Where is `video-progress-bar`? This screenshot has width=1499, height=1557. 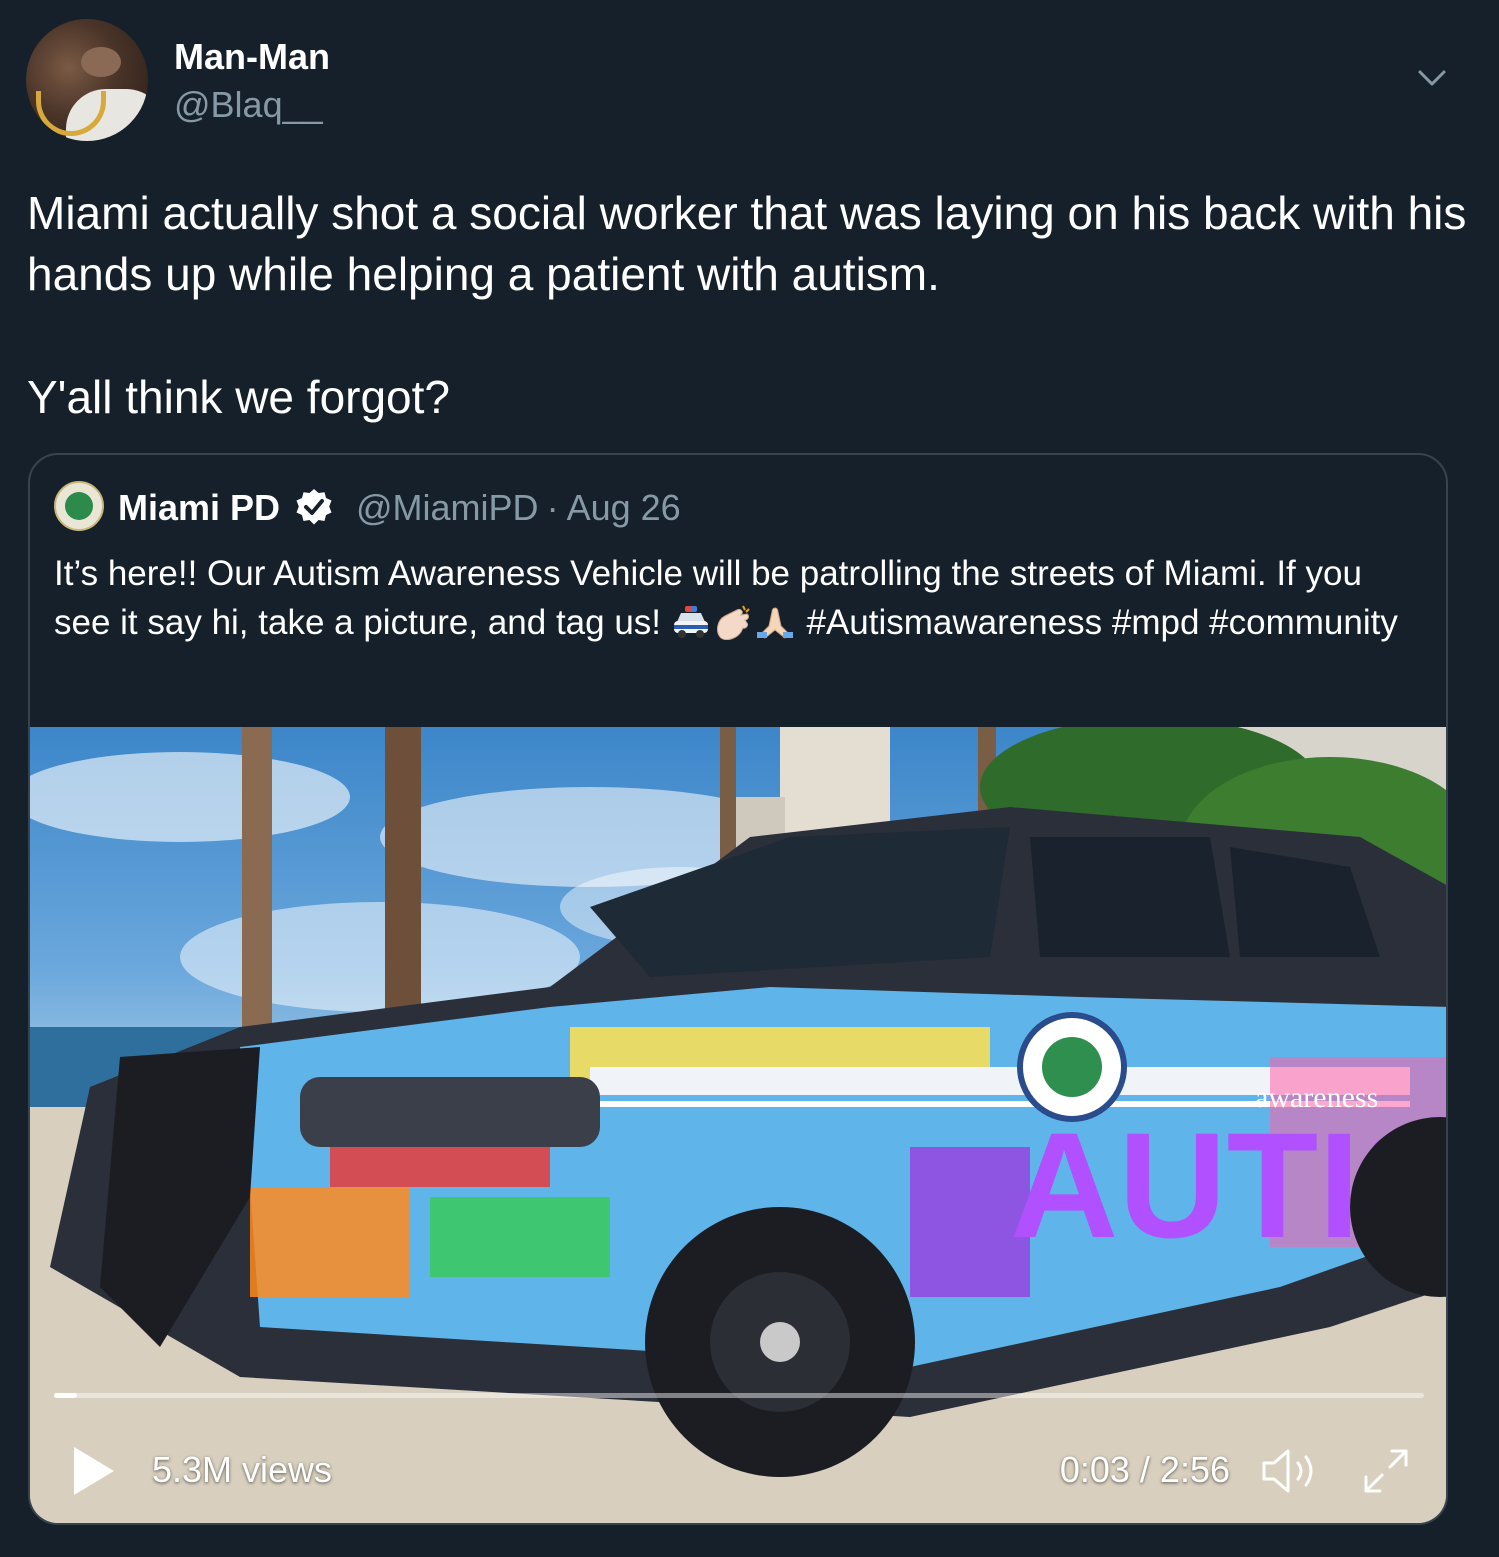
video-progress-bar is located at coordinates (739, 1395).